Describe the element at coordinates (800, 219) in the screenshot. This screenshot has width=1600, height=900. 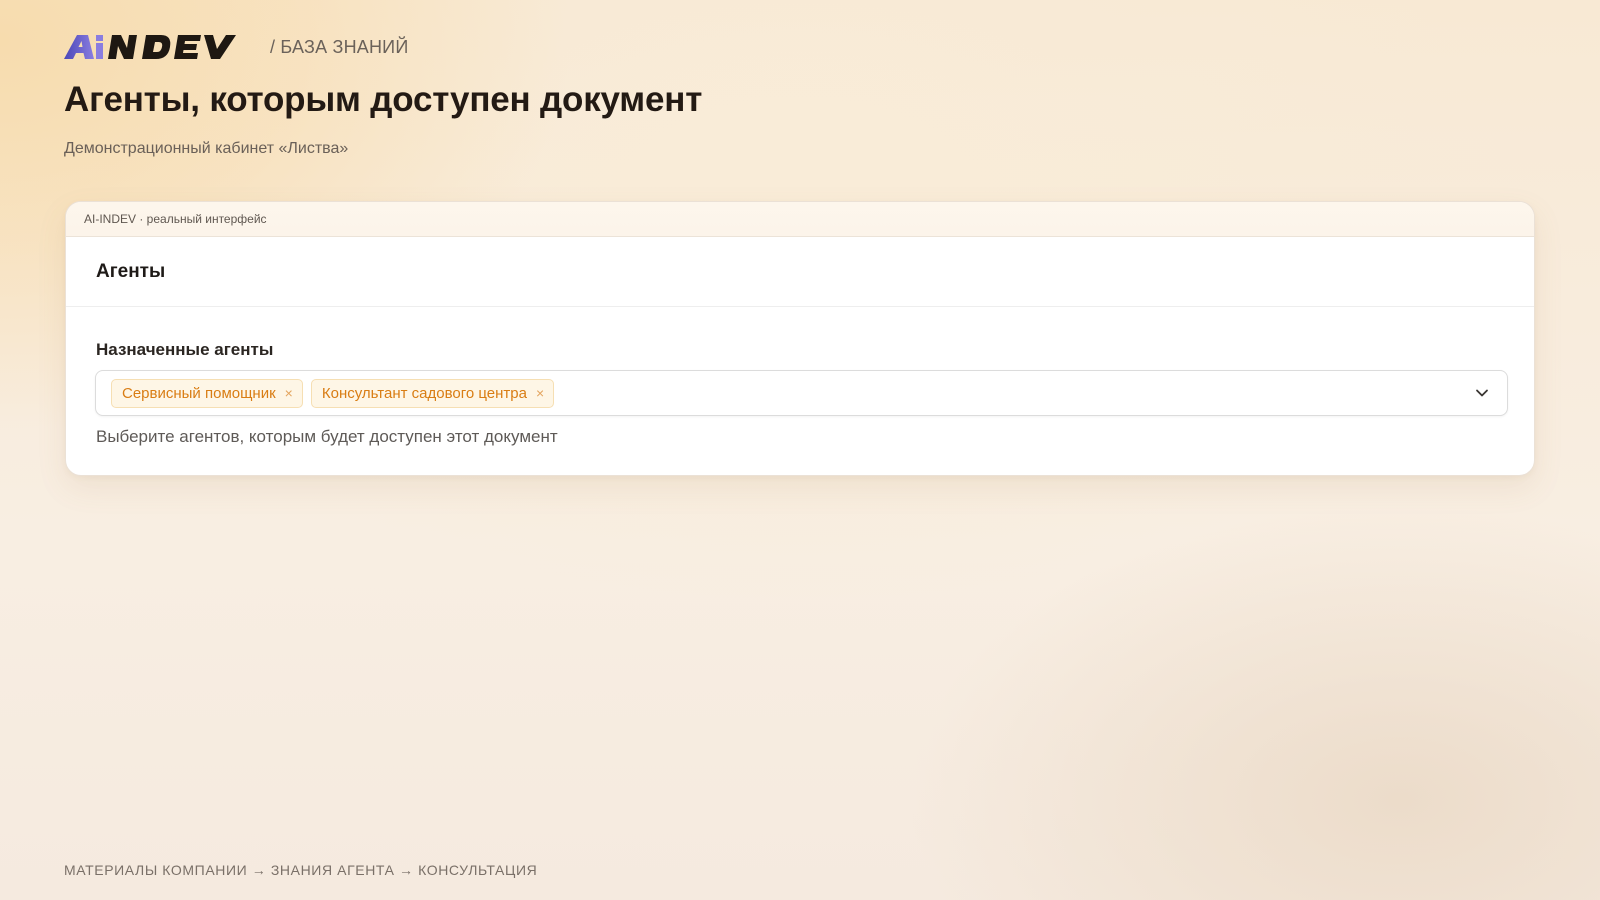
I see `card-caption-bar: AI-INDEV · реальный интерфейс` at that location.